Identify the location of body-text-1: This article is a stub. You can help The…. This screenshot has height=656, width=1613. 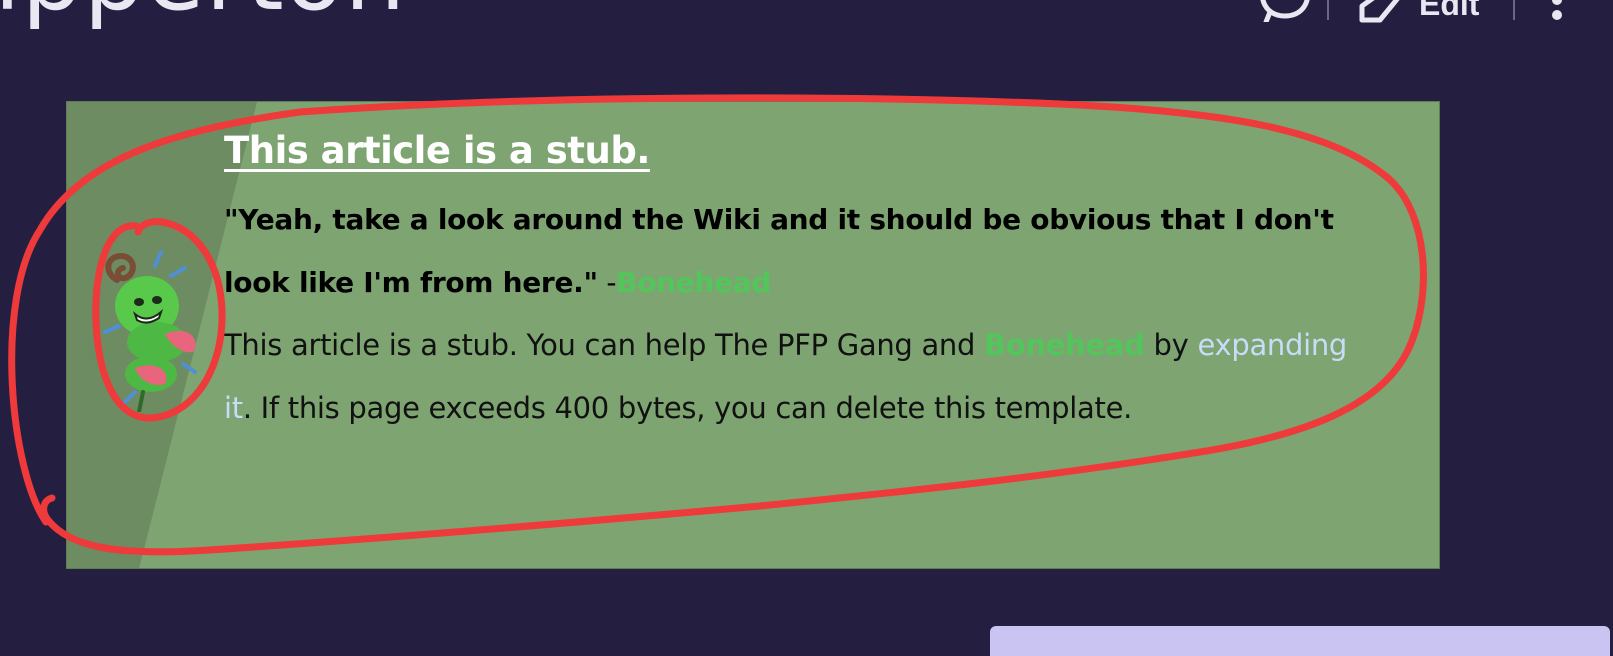
(604, 345).